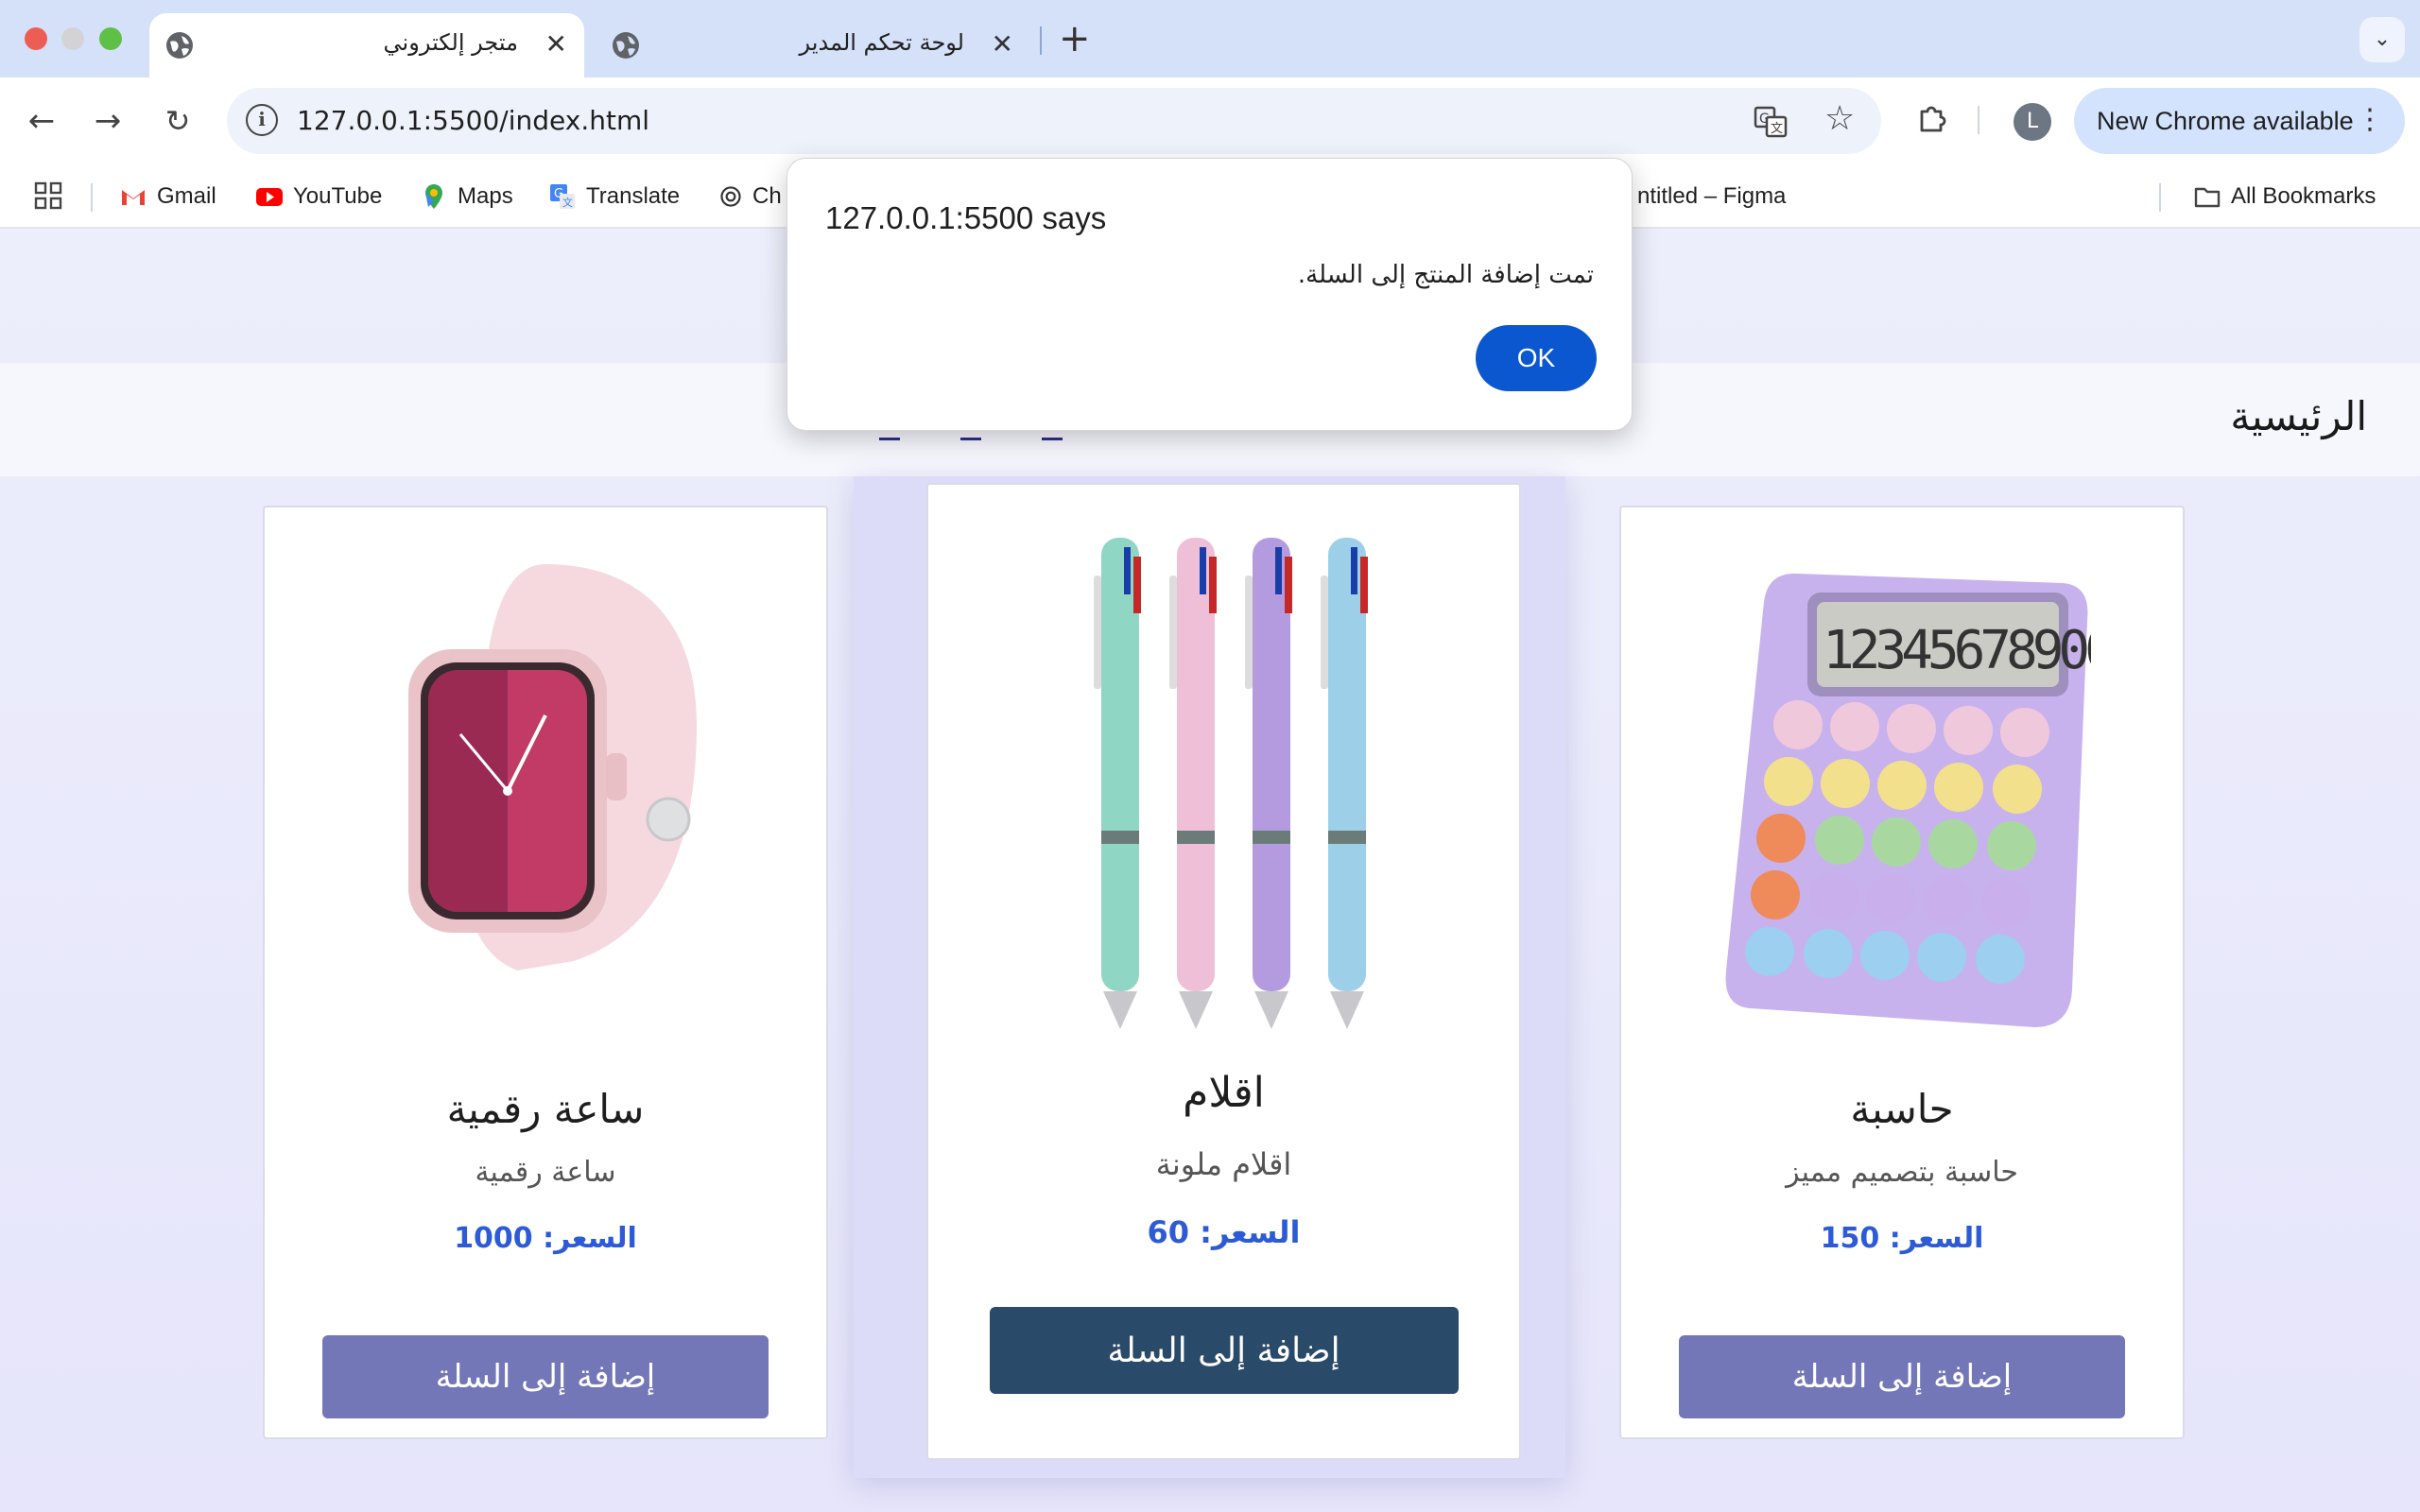  I want to click on bookmark-label: Maps, so click(486, 196).